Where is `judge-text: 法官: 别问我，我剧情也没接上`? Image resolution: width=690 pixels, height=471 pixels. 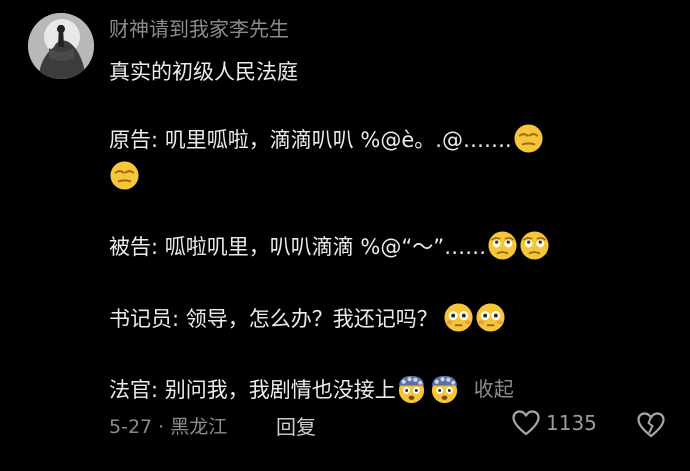
judge-text: 法官: 别问我，我剧情也没接上 is located at coordinates (252, 390).